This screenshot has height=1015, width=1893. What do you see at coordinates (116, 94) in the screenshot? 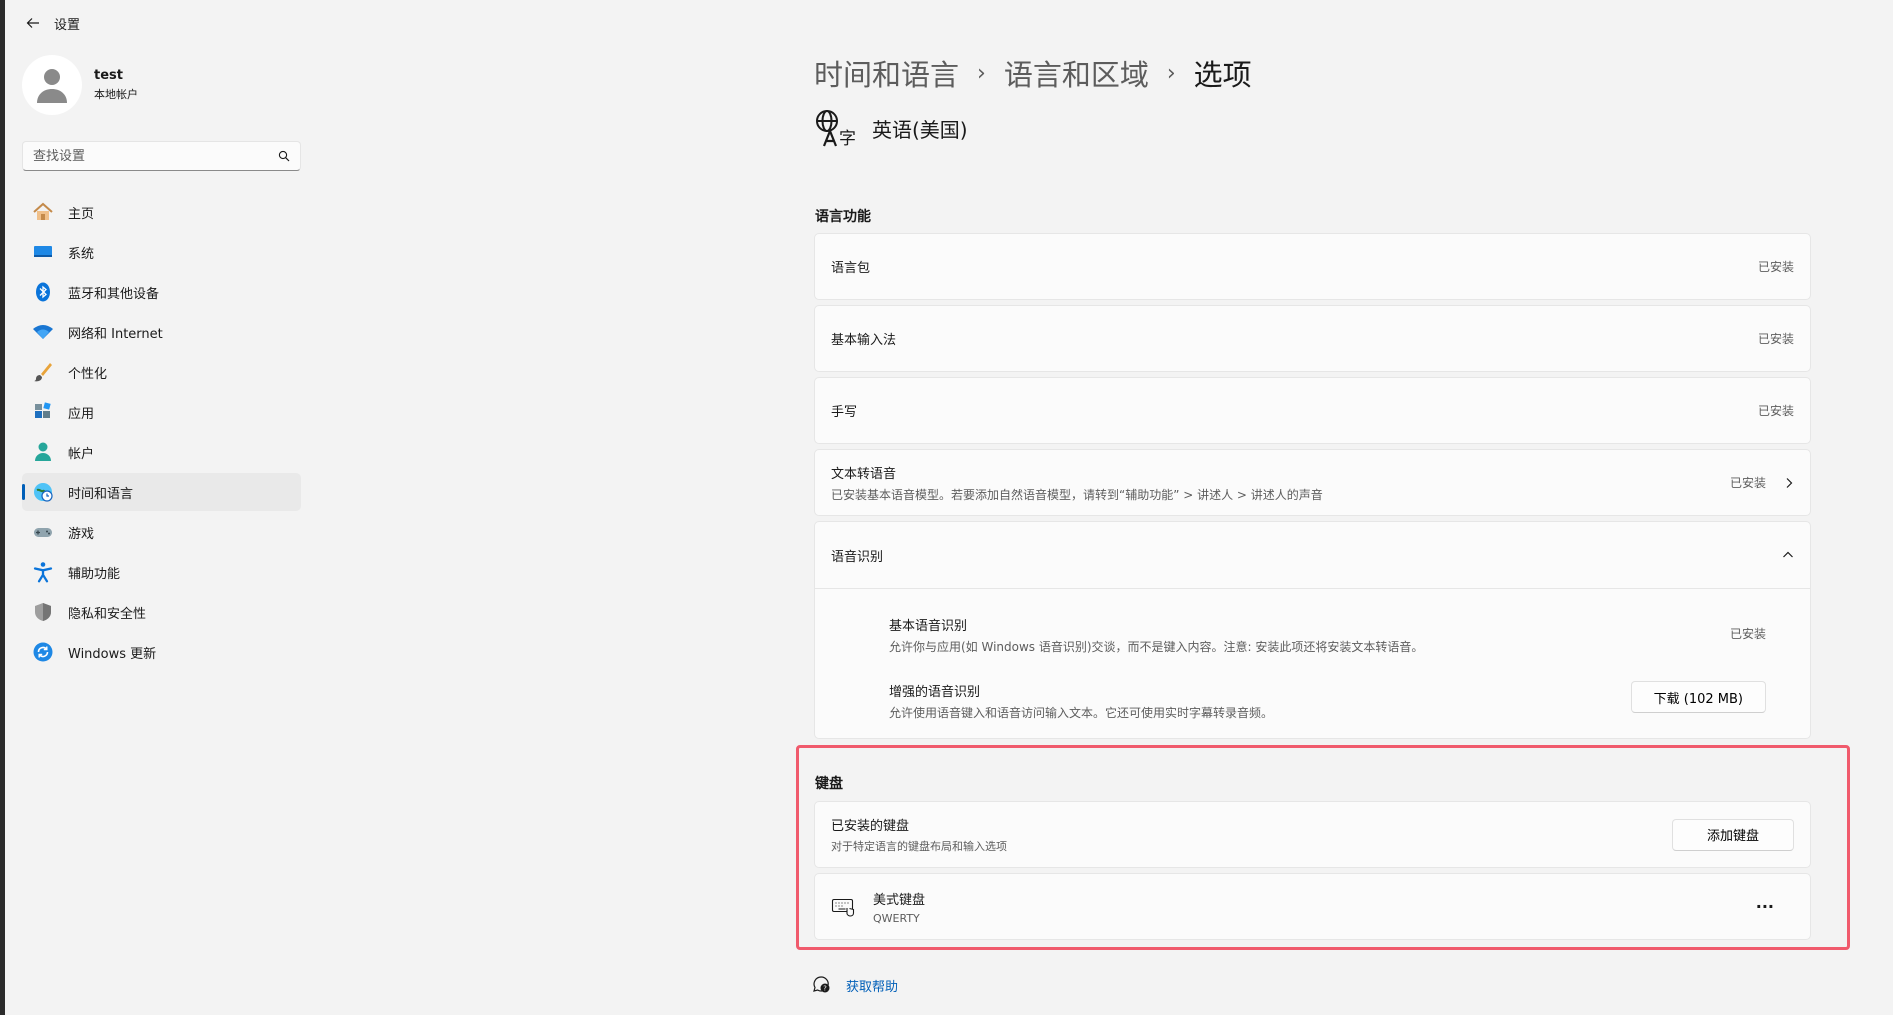
I see `profile-account-type: 本地帐户` at bounding box center [116, 94].